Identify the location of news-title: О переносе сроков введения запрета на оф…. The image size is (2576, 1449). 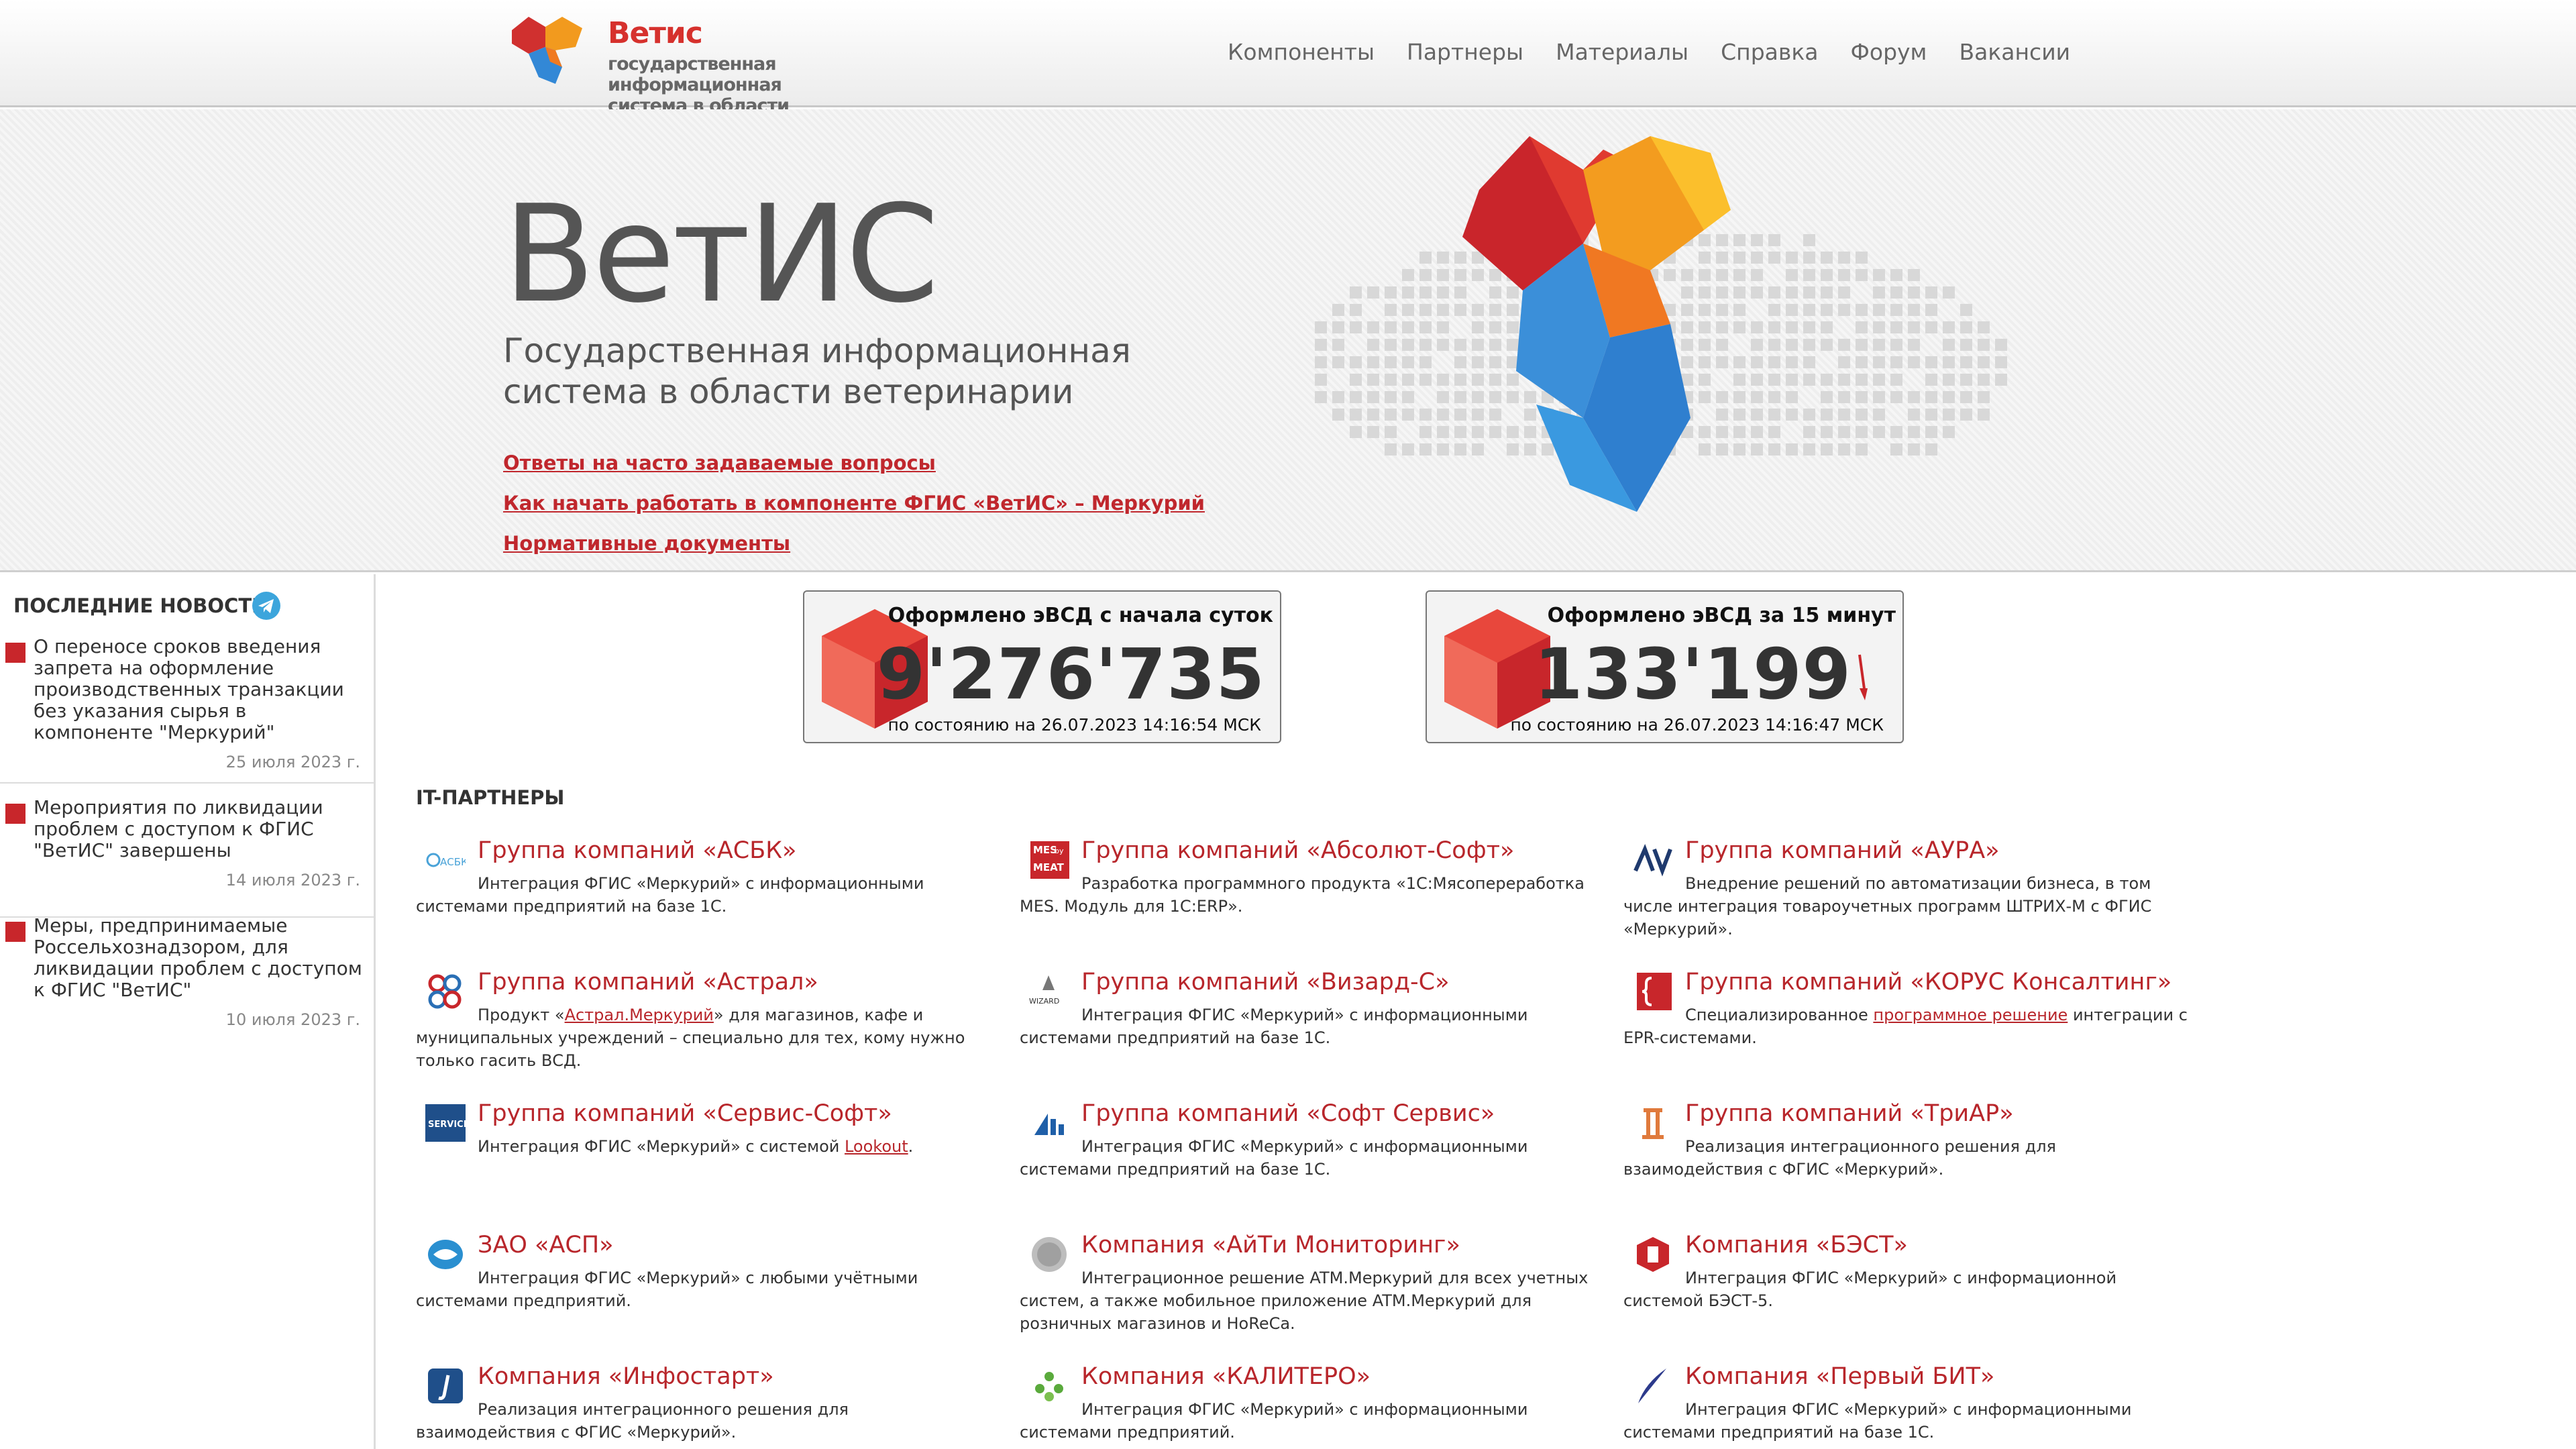
(201, 689).